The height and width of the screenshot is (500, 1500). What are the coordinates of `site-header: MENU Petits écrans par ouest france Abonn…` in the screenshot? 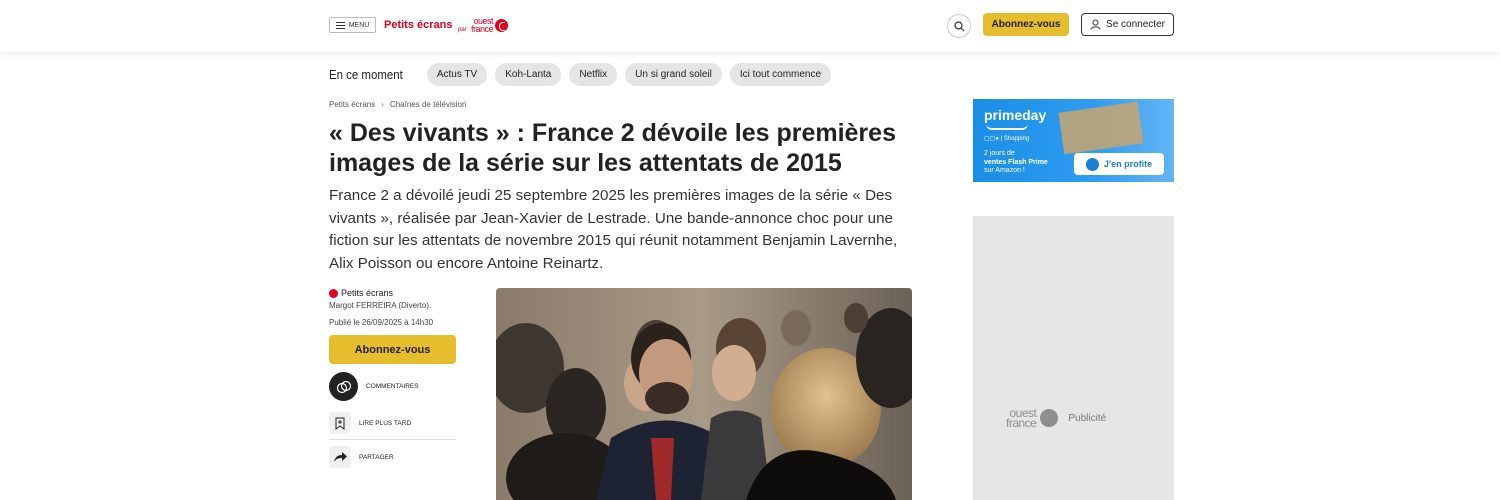 It's located at (750, 26).